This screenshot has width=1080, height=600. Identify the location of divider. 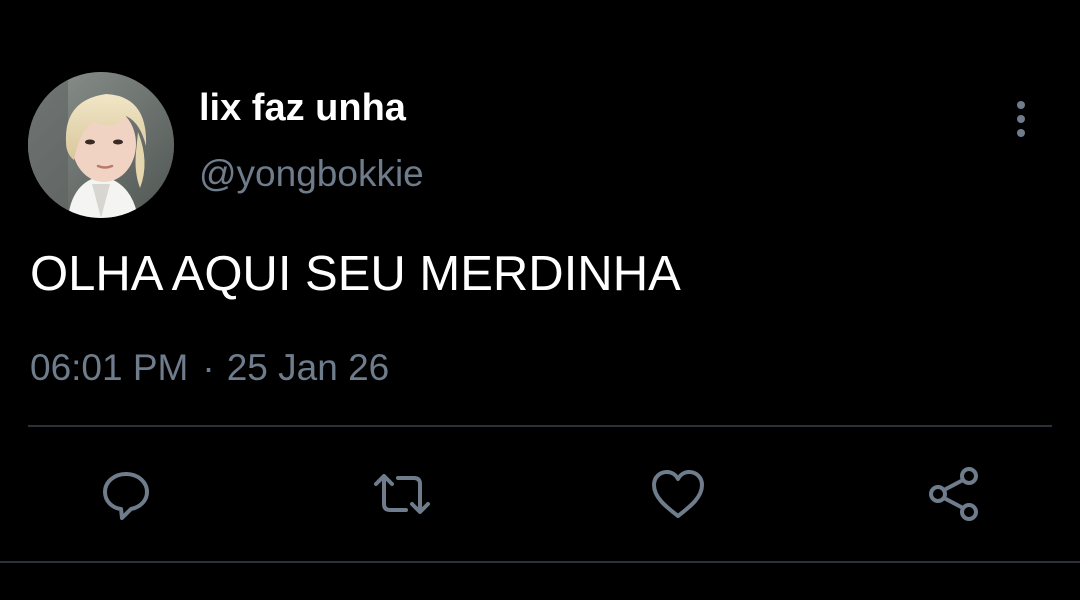
(540, 426).